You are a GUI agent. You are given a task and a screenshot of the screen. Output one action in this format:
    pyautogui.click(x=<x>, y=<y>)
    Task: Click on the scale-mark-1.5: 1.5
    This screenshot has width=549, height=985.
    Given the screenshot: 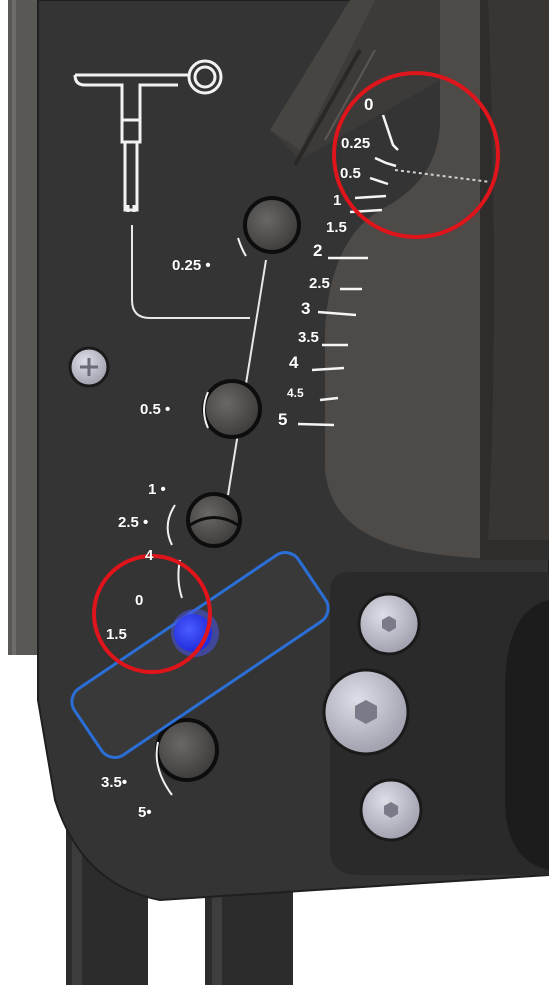 What is the action you would take?
    pyautogui.click(x=336, y=227)
    